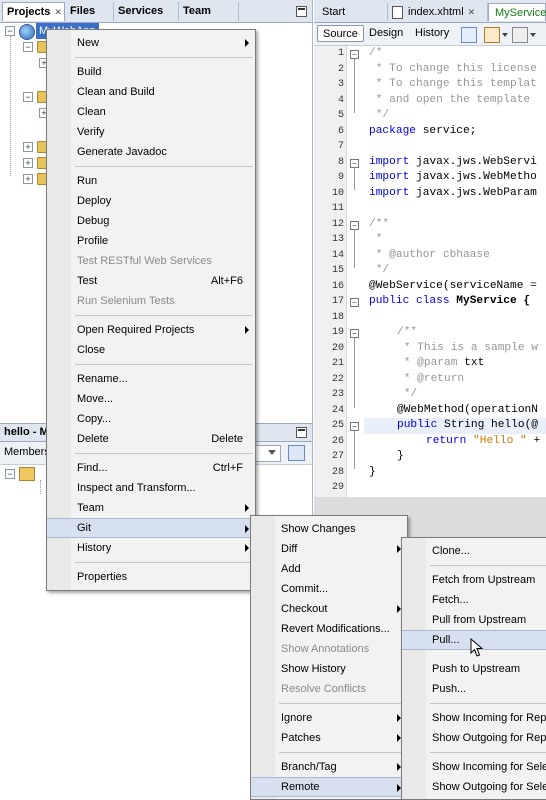 The width and height of the screenshot is (546, 800). What do you see at coordinates (90, 11) in the screenshot?
I see `tab-files: Files` at bounding box center [90, 11].